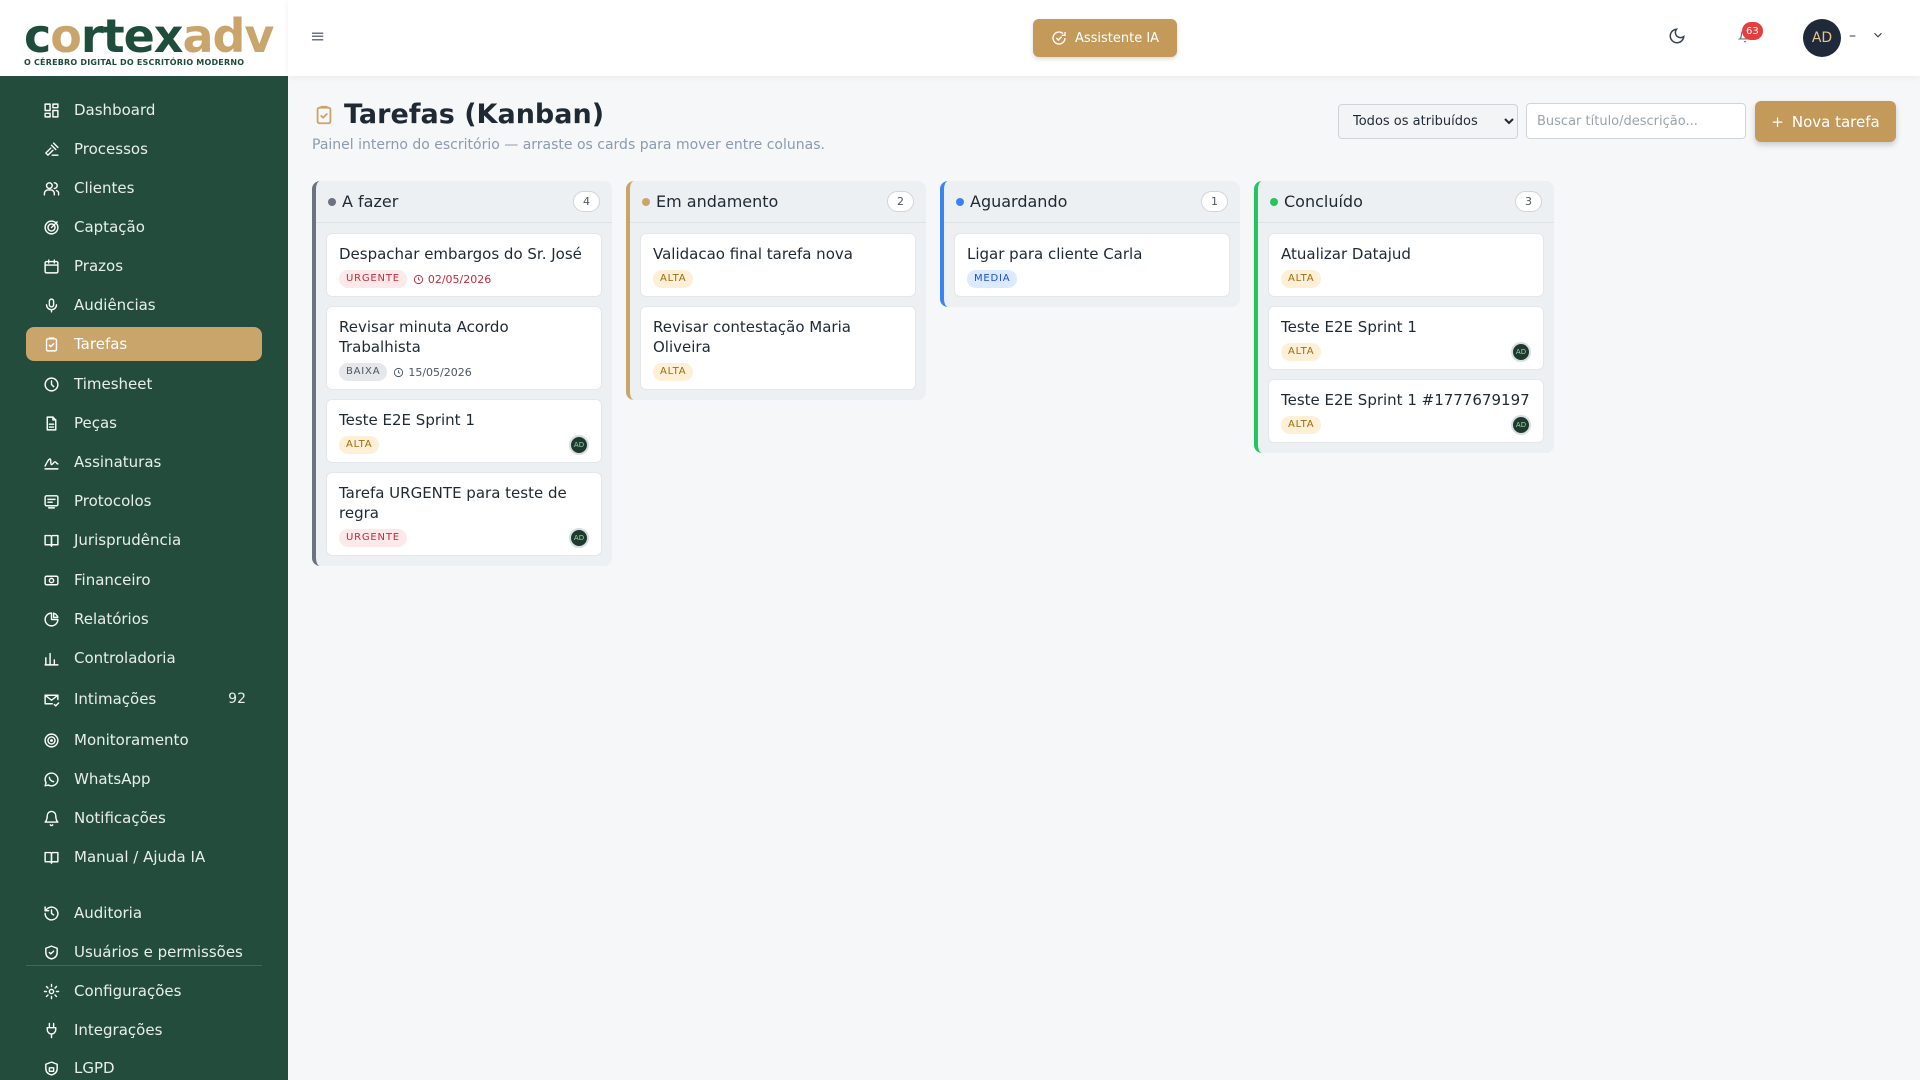 The height and width of the screenshot is (1080, 1920). What do you see at coordinates (1019, 201) in the screenshot?
I see `column-title: Aguardando` at bounding box center [1019, 201].